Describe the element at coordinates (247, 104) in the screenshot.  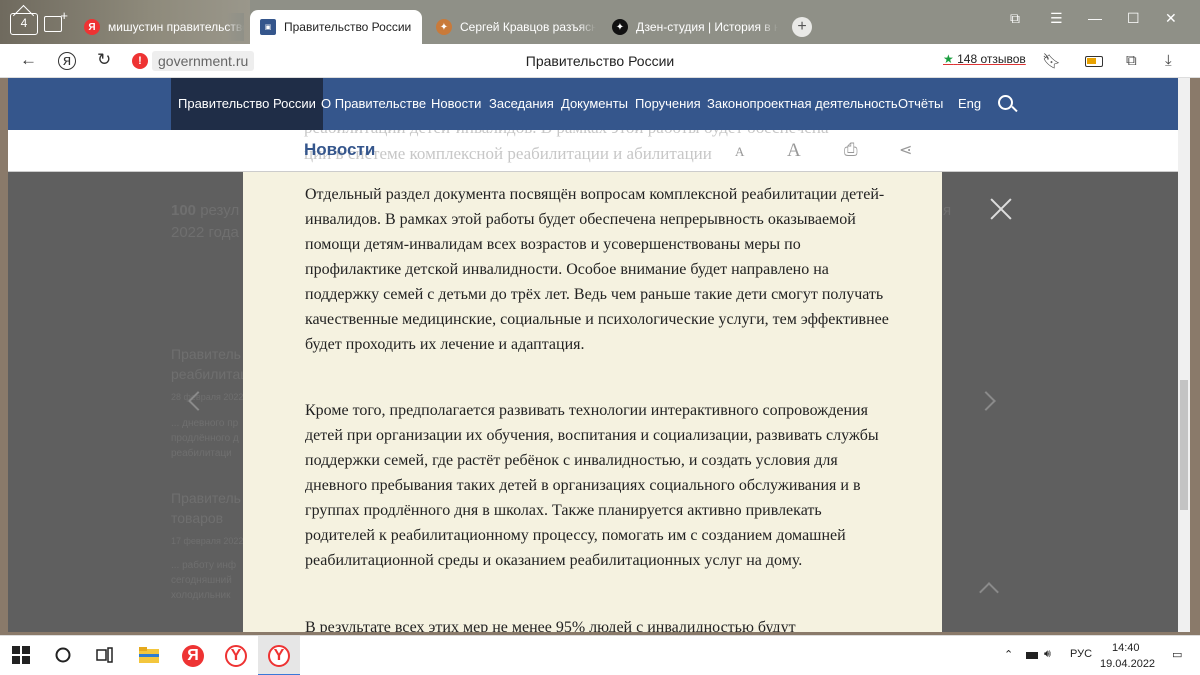
I see `nav-government: Правительство России` at that location.